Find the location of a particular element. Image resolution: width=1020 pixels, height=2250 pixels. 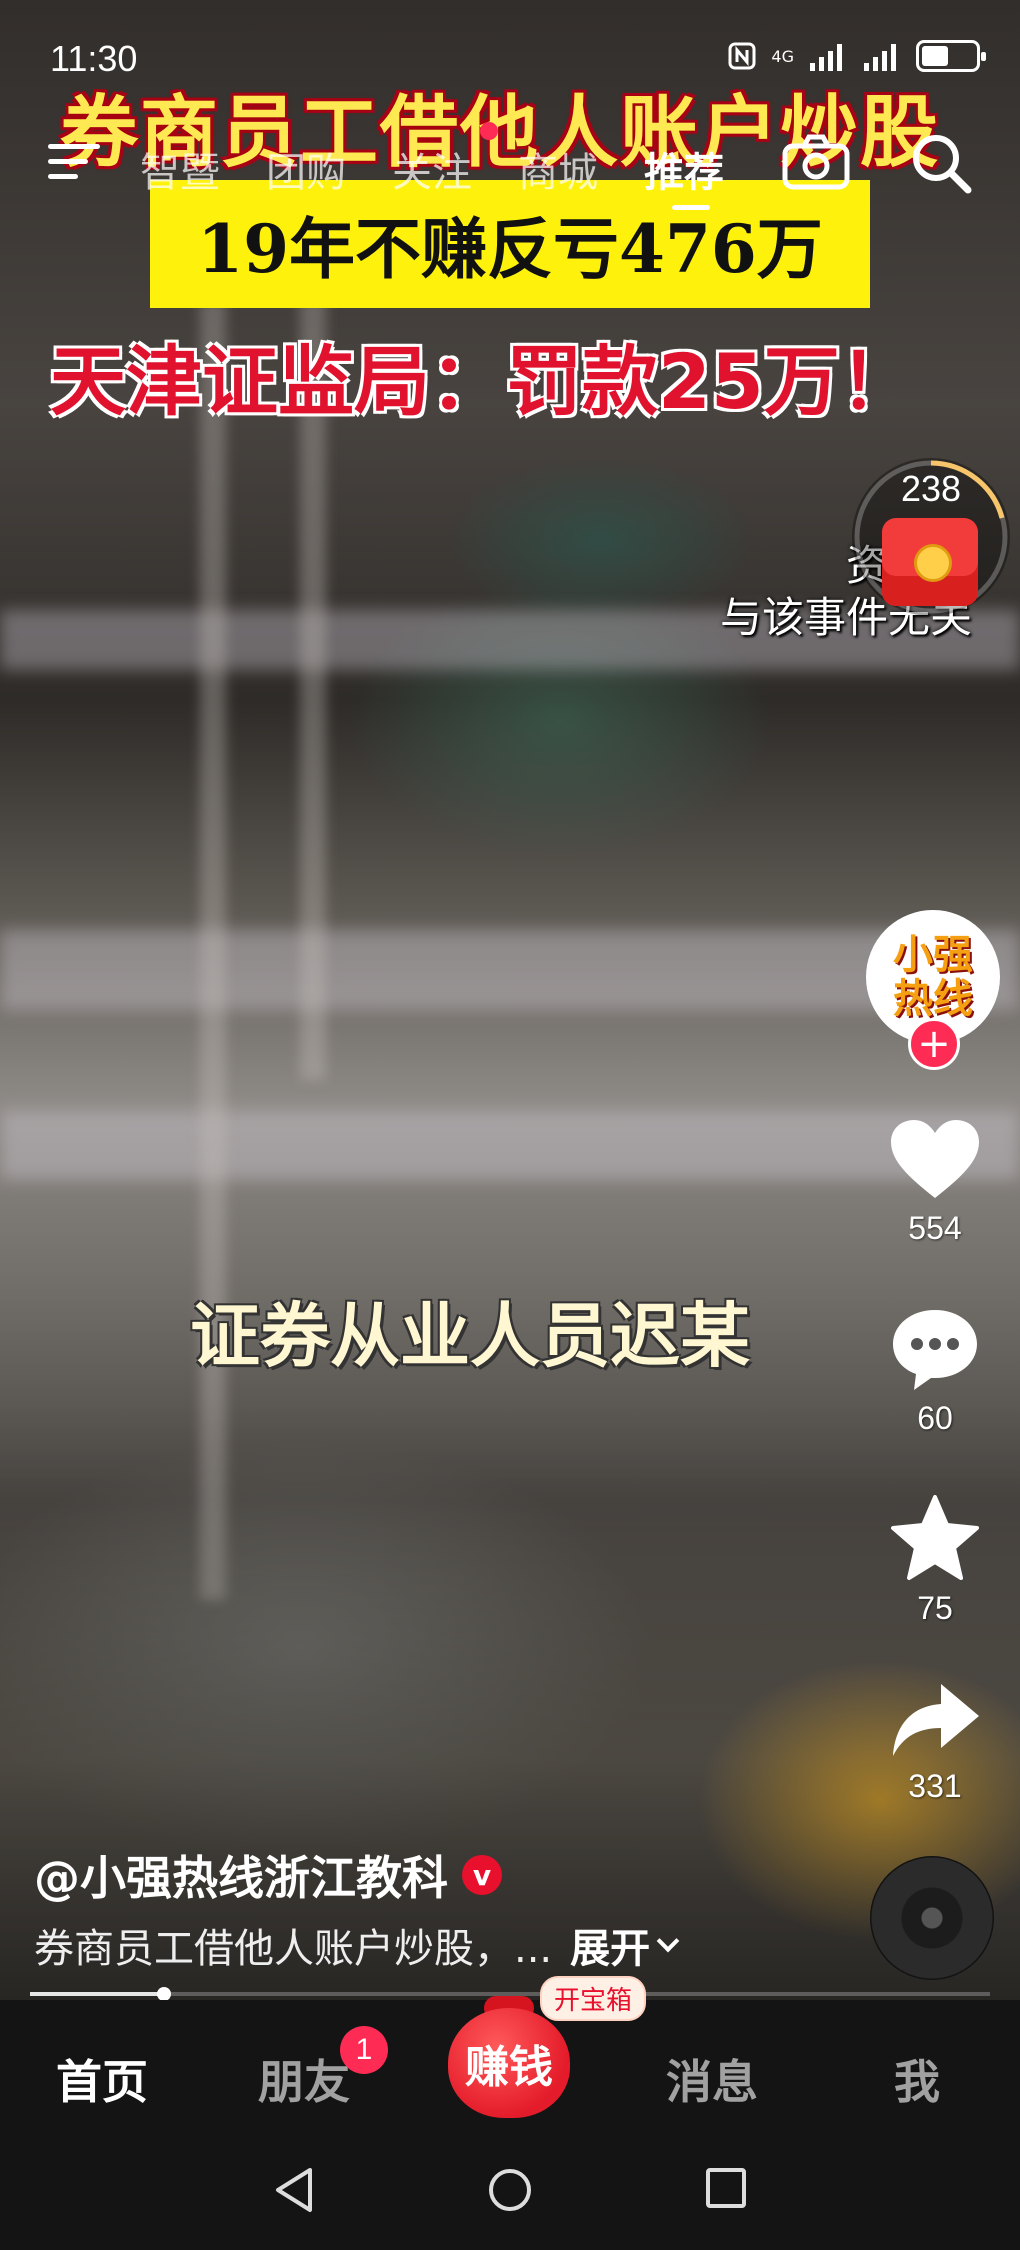

top-tabs: 智暨 团购 关注 商城 推荐 is located at coordinates (432, 169).